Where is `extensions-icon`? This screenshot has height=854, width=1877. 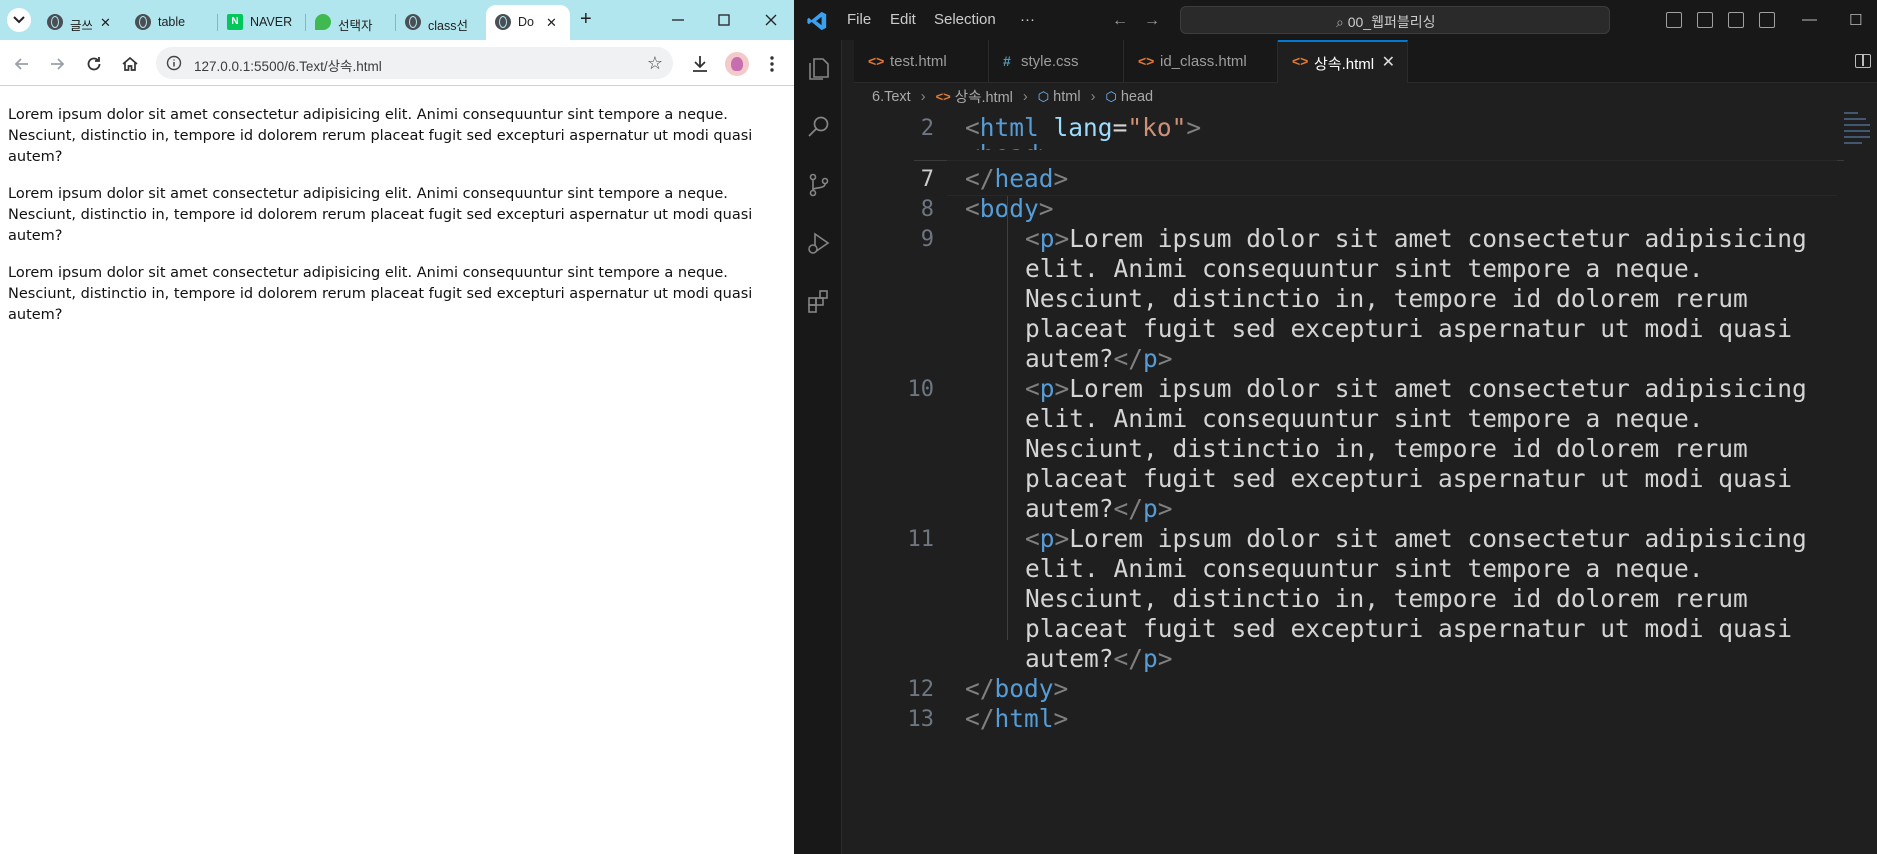 extensions-icon is located at coordinates (819, 301).